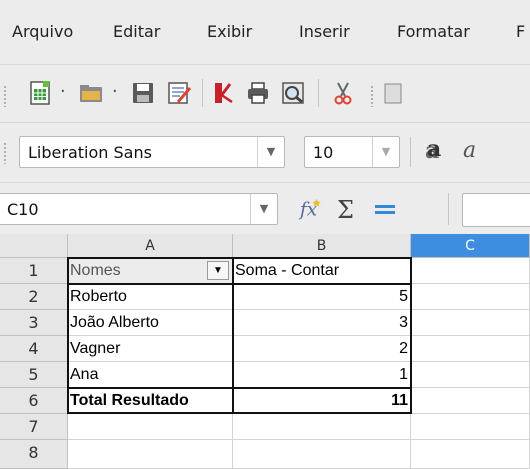 The width and height of the screenshot is (530, 469). I want to click on save-icon, so click(143, 93).